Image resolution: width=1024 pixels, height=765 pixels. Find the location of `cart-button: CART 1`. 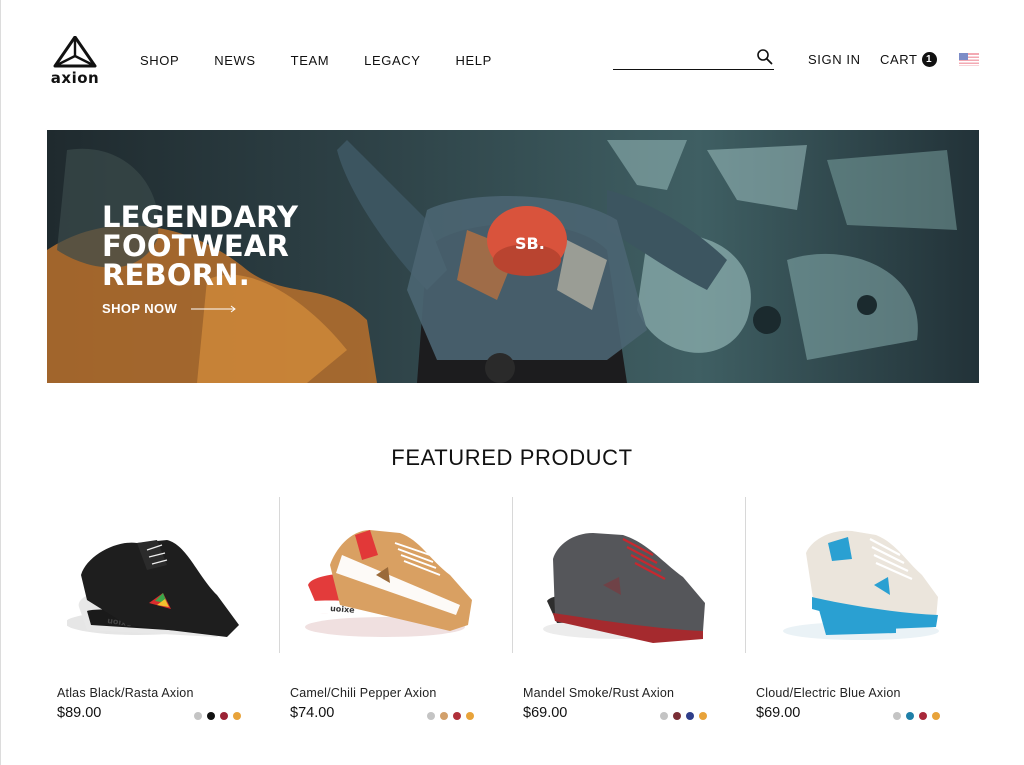

cart-button: CART 1 is located at coordinates (908, 59).